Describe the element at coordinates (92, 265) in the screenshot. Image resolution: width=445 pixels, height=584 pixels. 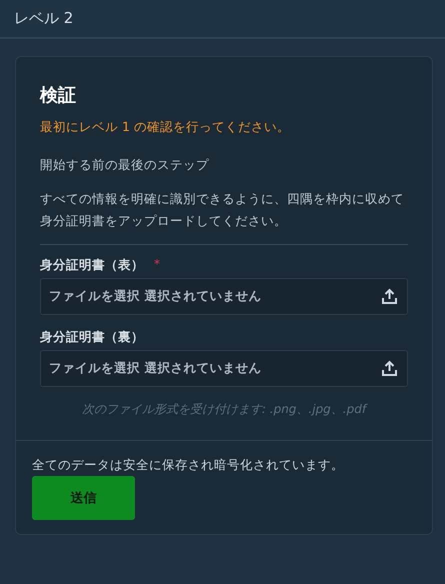
I see `field-label: 身分証明書（表）` at that location.